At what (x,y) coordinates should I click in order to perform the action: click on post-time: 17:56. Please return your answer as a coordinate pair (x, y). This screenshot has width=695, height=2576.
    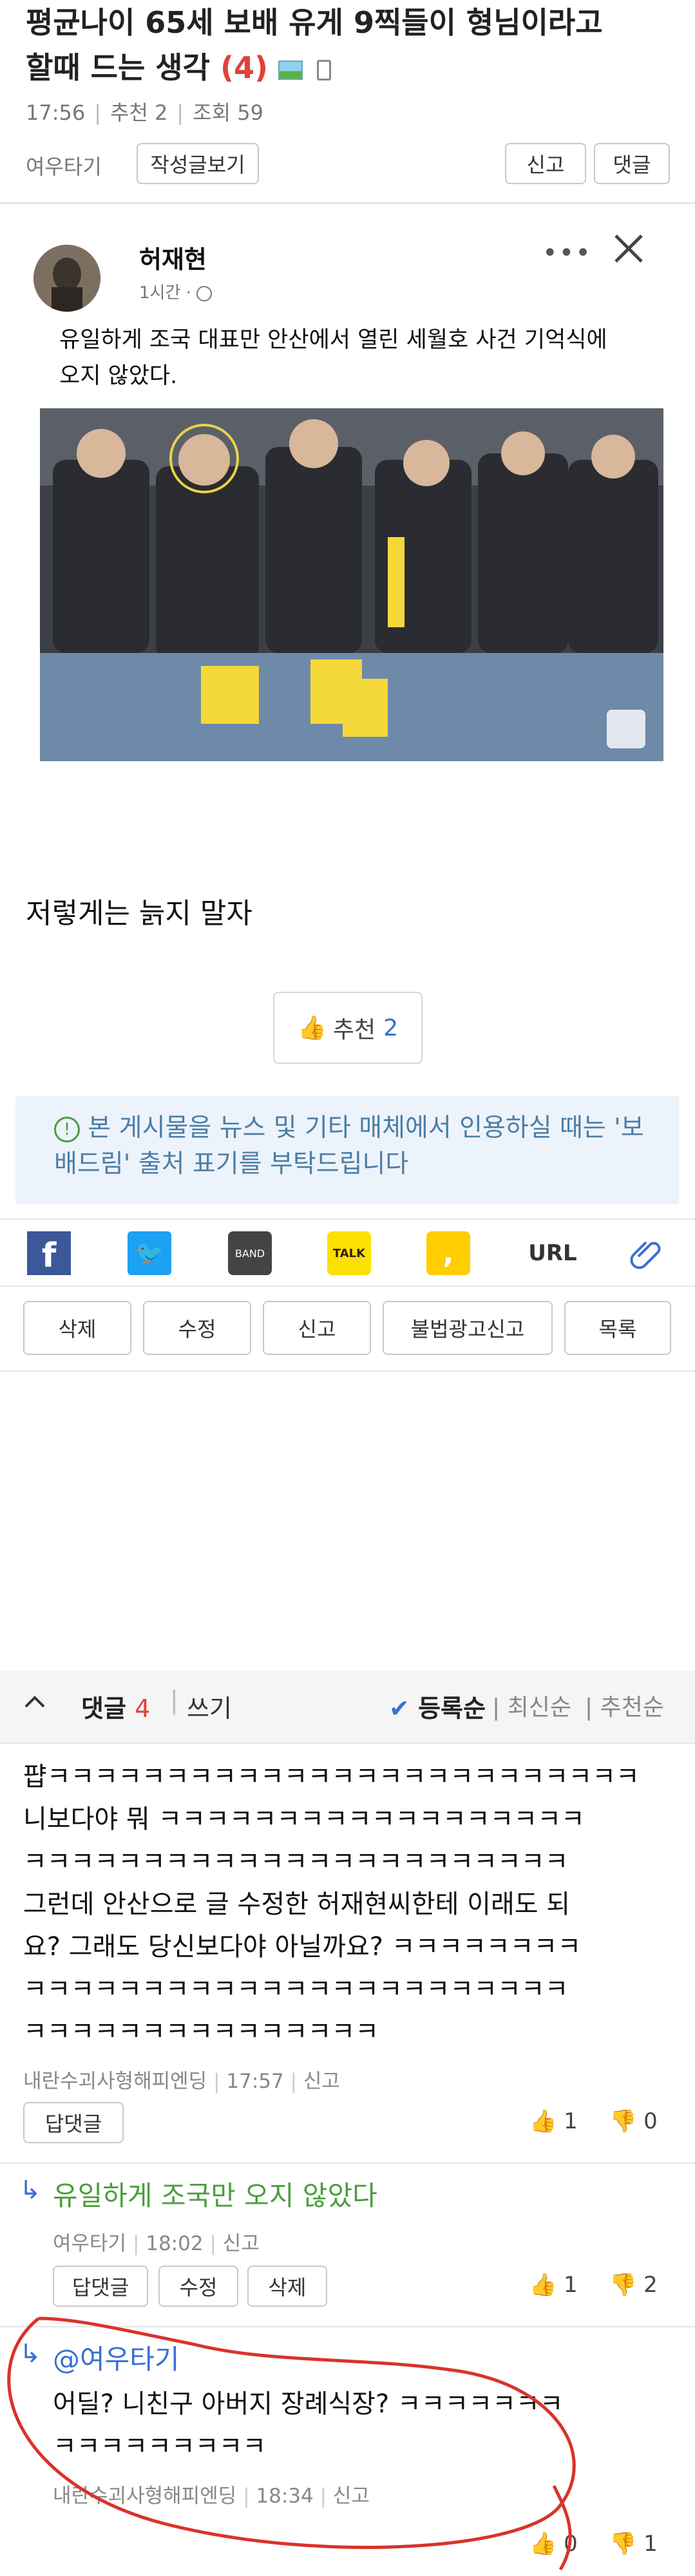
    Looking at the image, I should click on (56, 112).